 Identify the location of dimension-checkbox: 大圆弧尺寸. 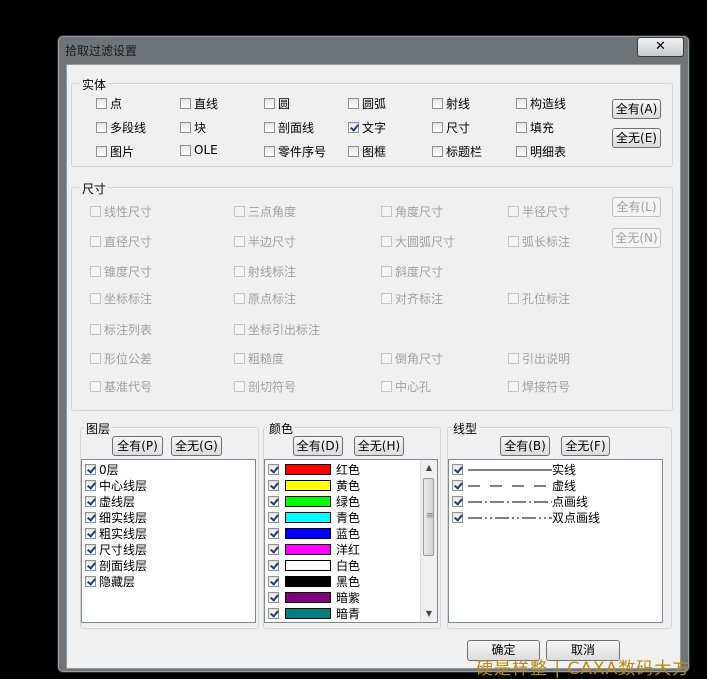
(418, 241).